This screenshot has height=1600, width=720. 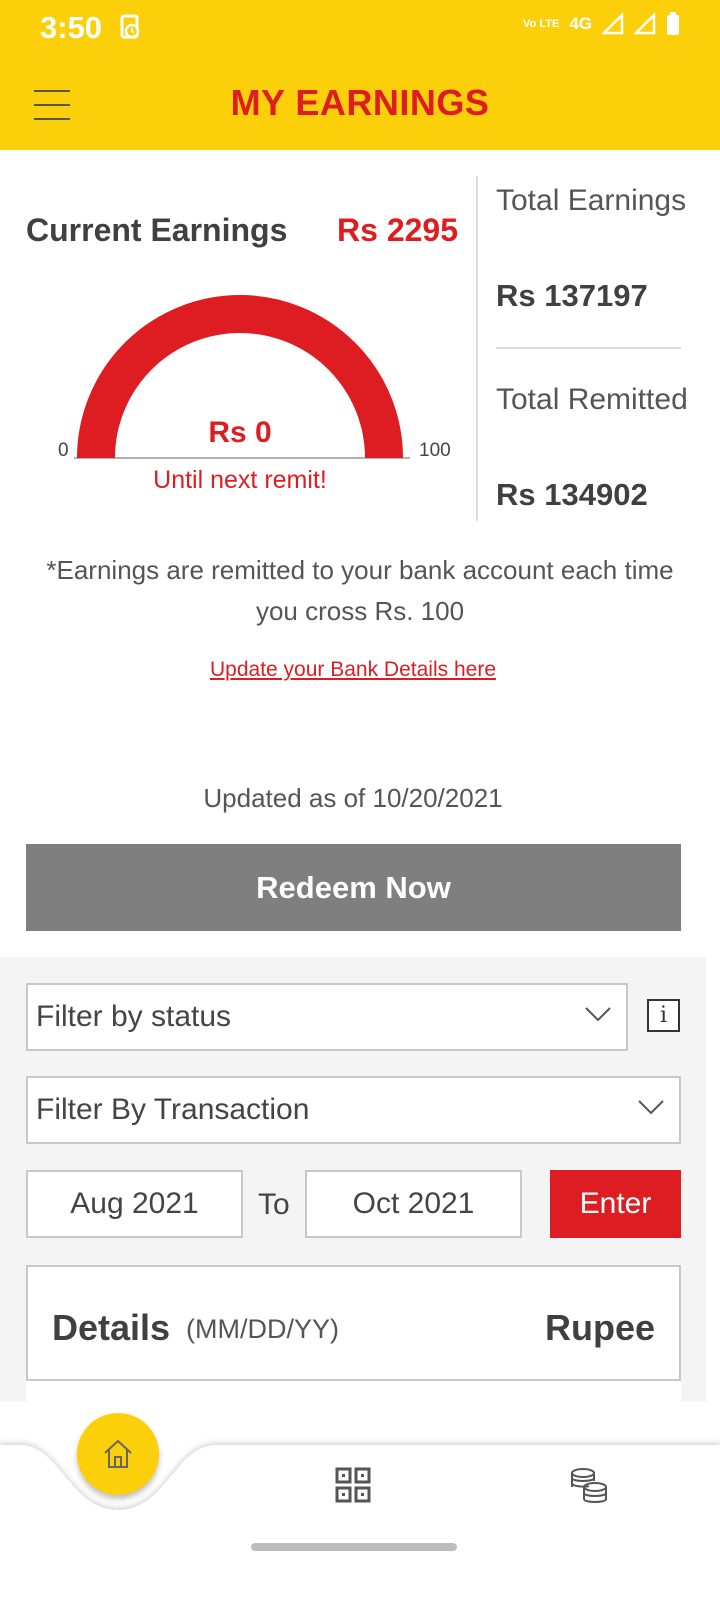 What do you see at coordinates (354, 1547) in the screenshot?
I see `home-indicator` at bounding box center [354, 1547].